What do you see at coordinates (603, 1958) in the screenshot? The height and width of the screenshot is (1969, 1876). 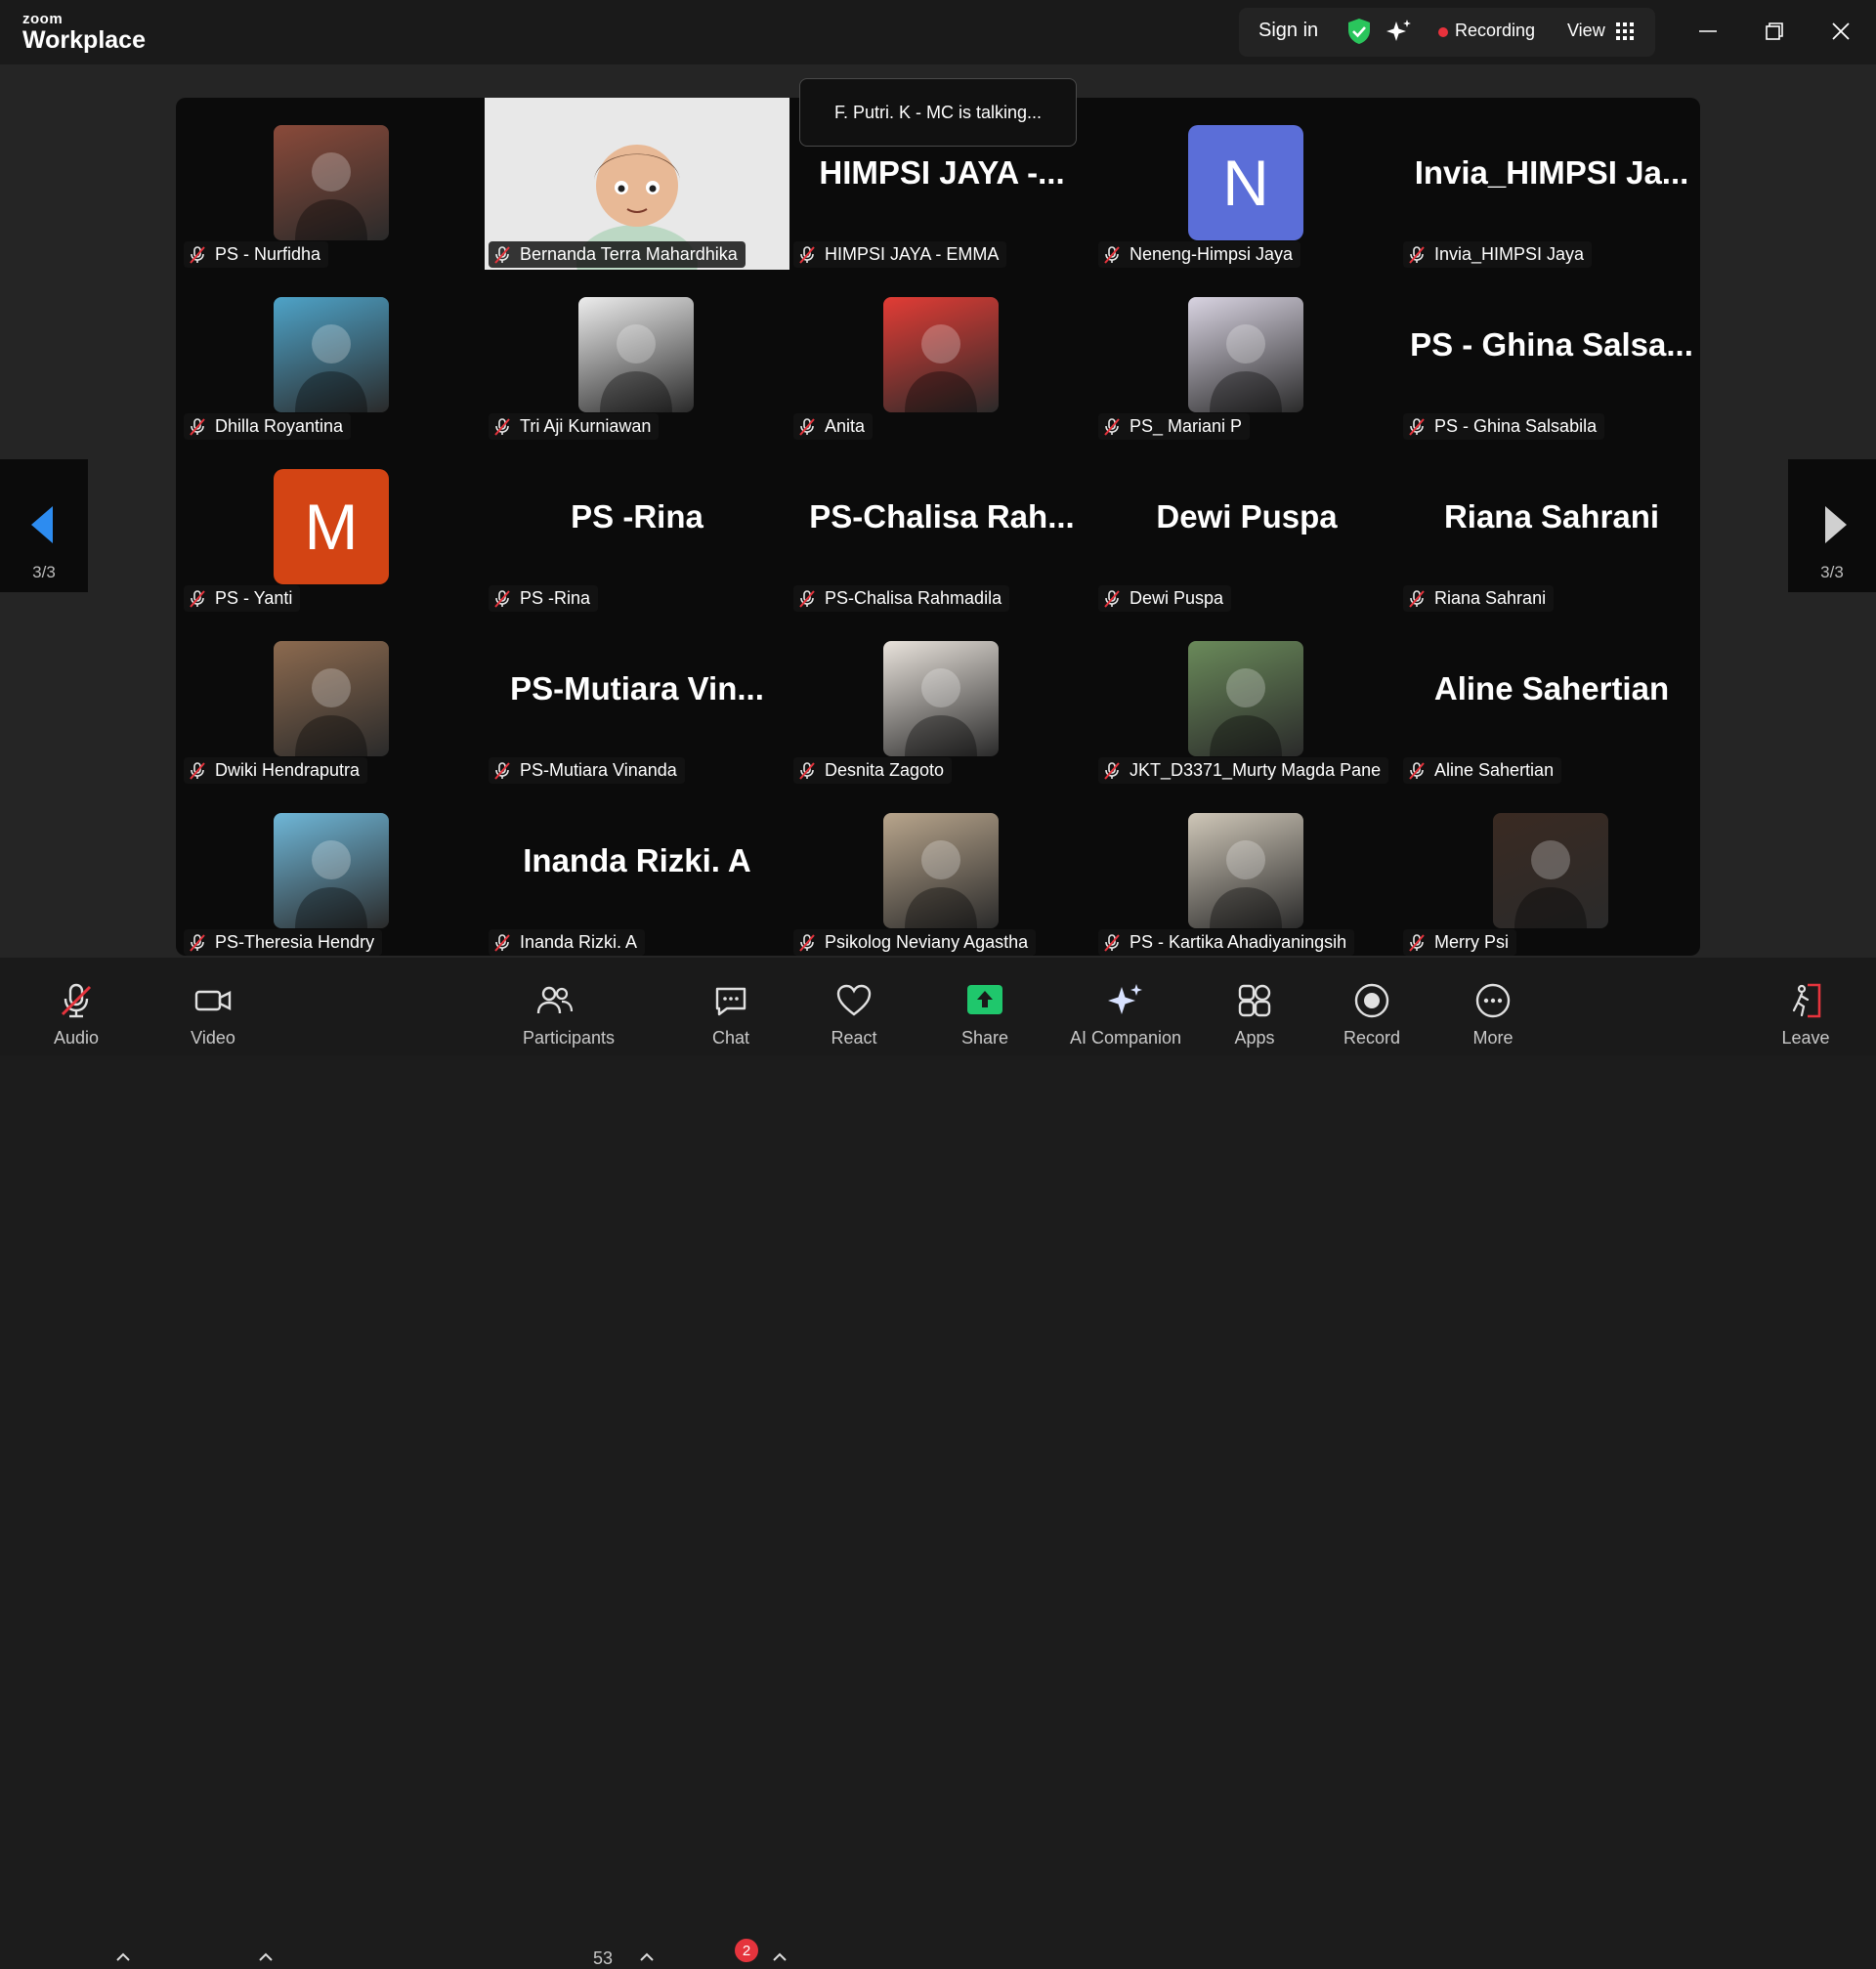 I see `participants-count: 53` at bounding box center [603, 1958].